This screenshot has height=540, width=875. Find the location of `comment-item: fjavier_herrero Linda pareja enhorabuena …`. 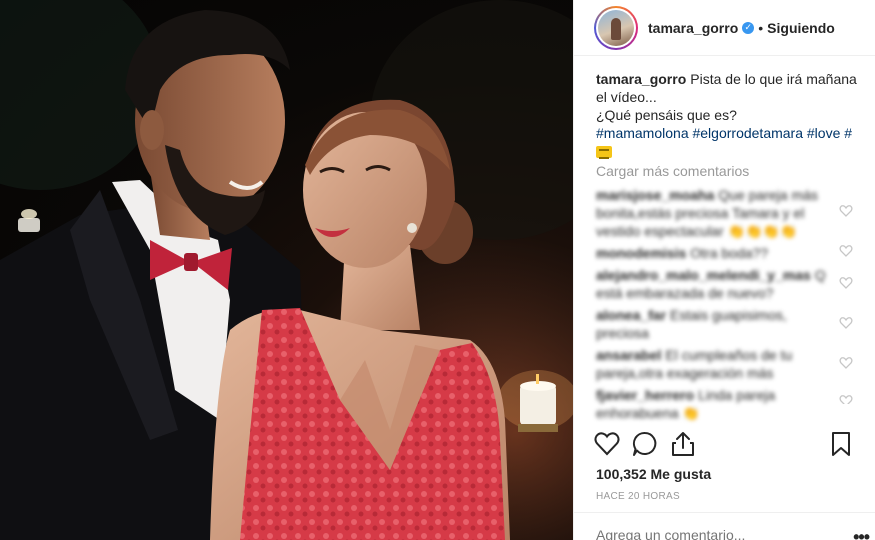

comment-item: fjavier_herrero Linda pareja enhorabuena … is located at coordinates (727, 404).